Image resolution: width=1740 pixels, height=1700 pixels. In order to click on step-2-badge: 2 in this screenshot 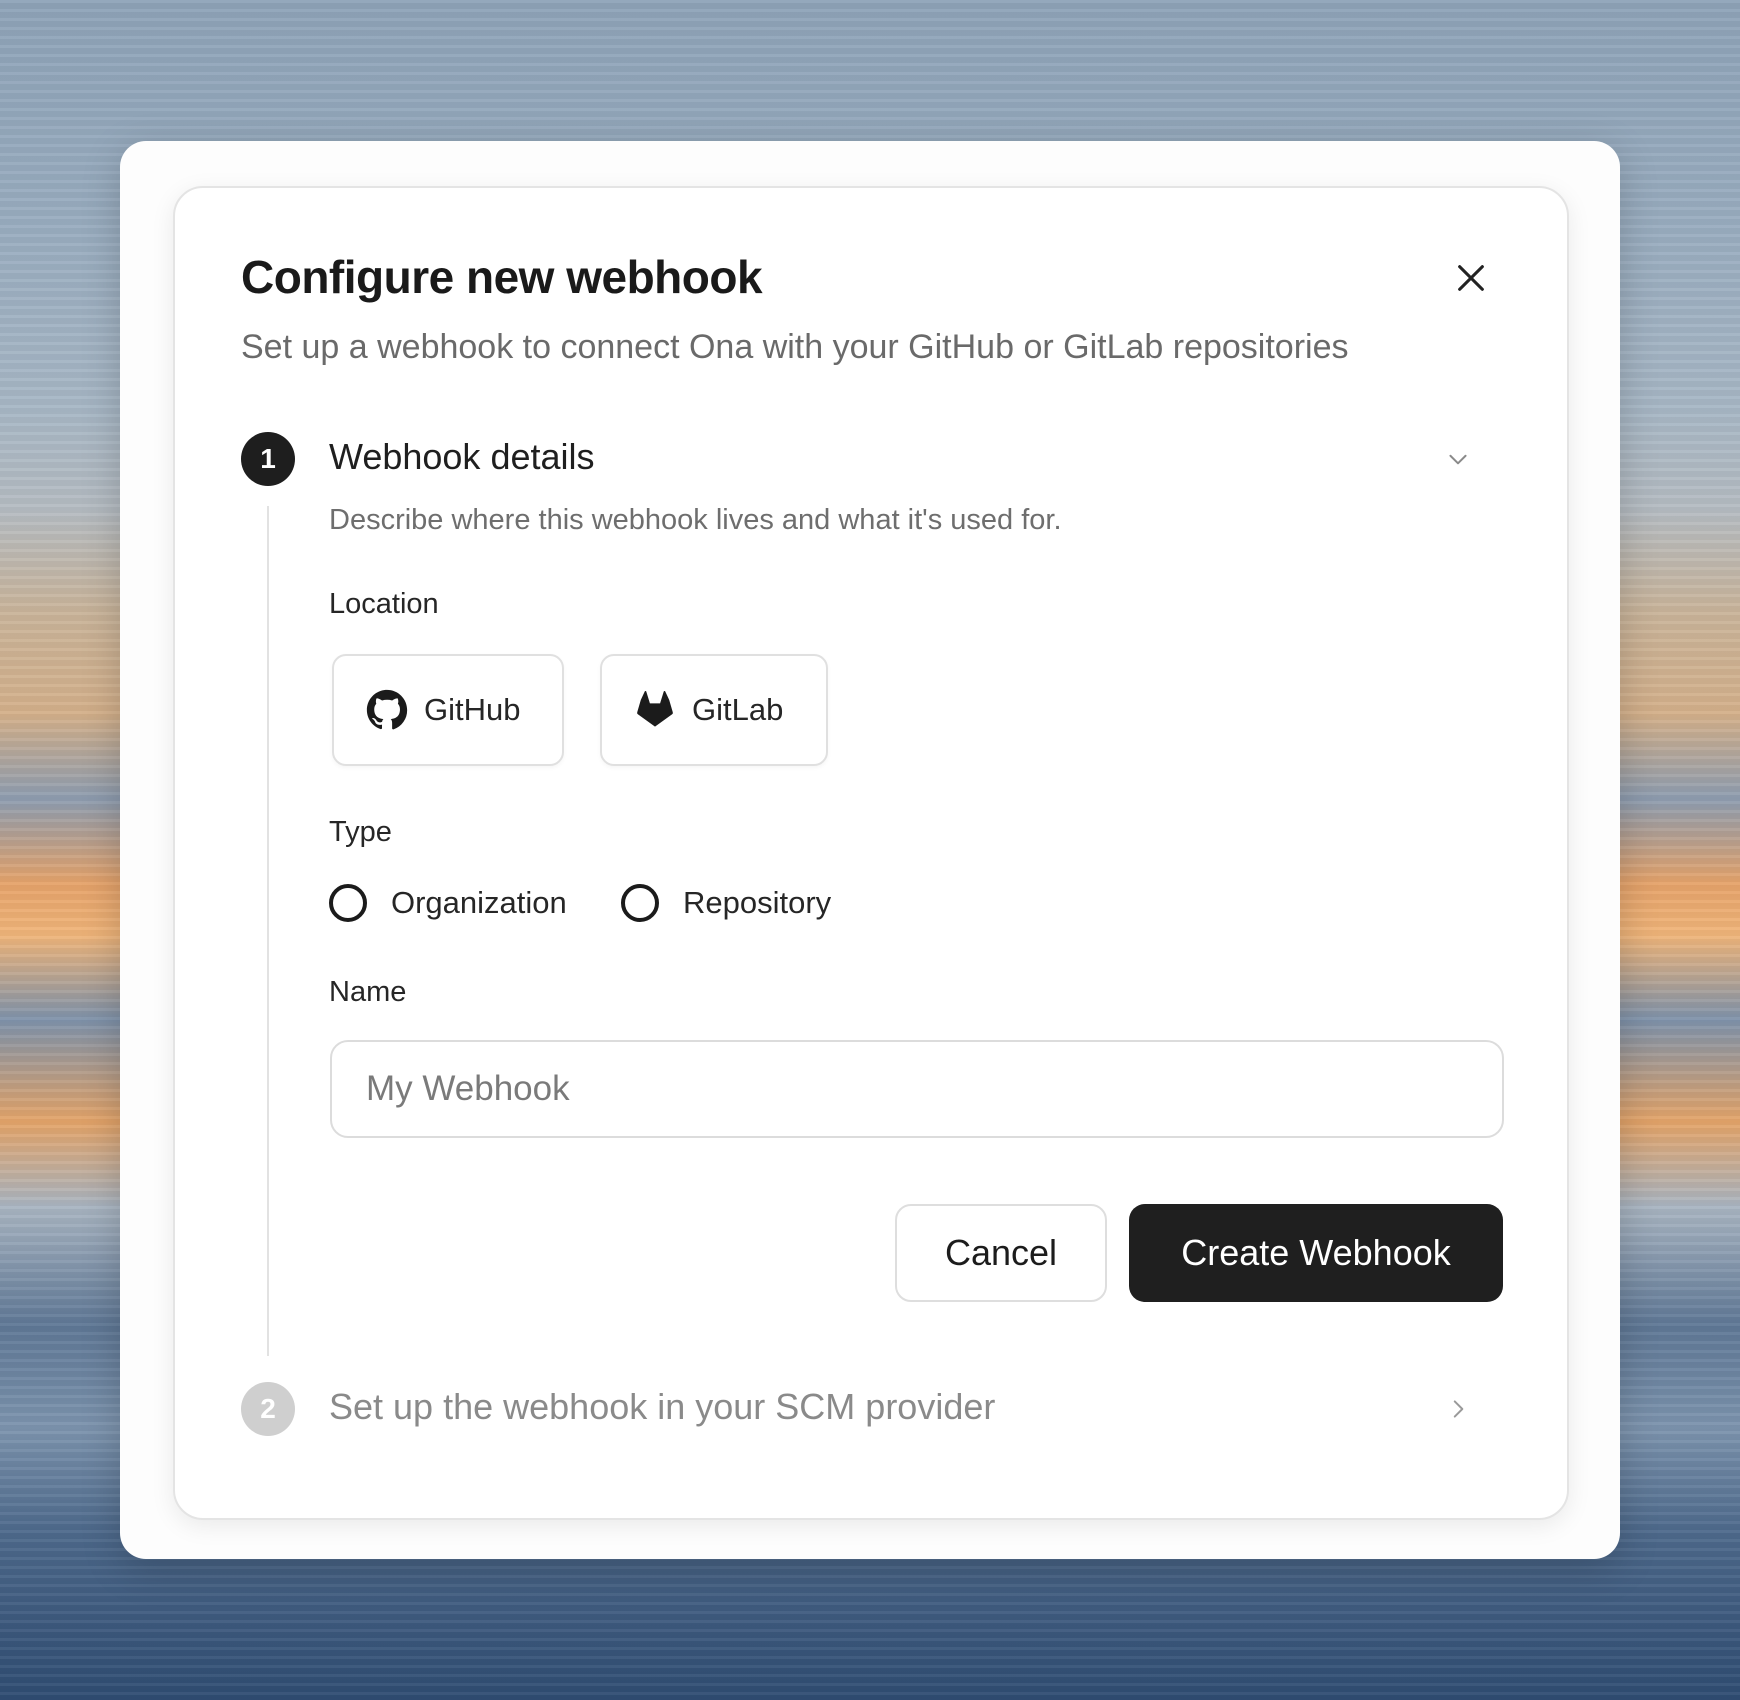, I will do `click(268, 1409)`.